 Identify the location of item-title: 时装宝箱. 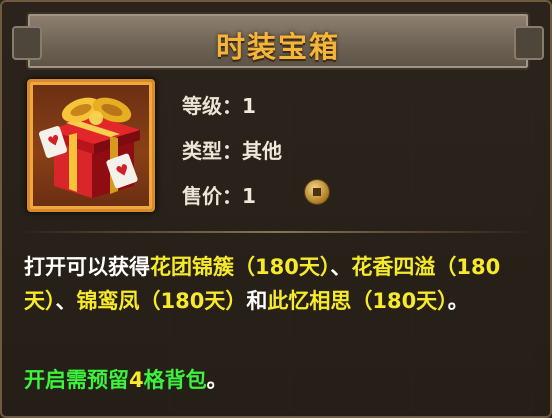
(277, 47).